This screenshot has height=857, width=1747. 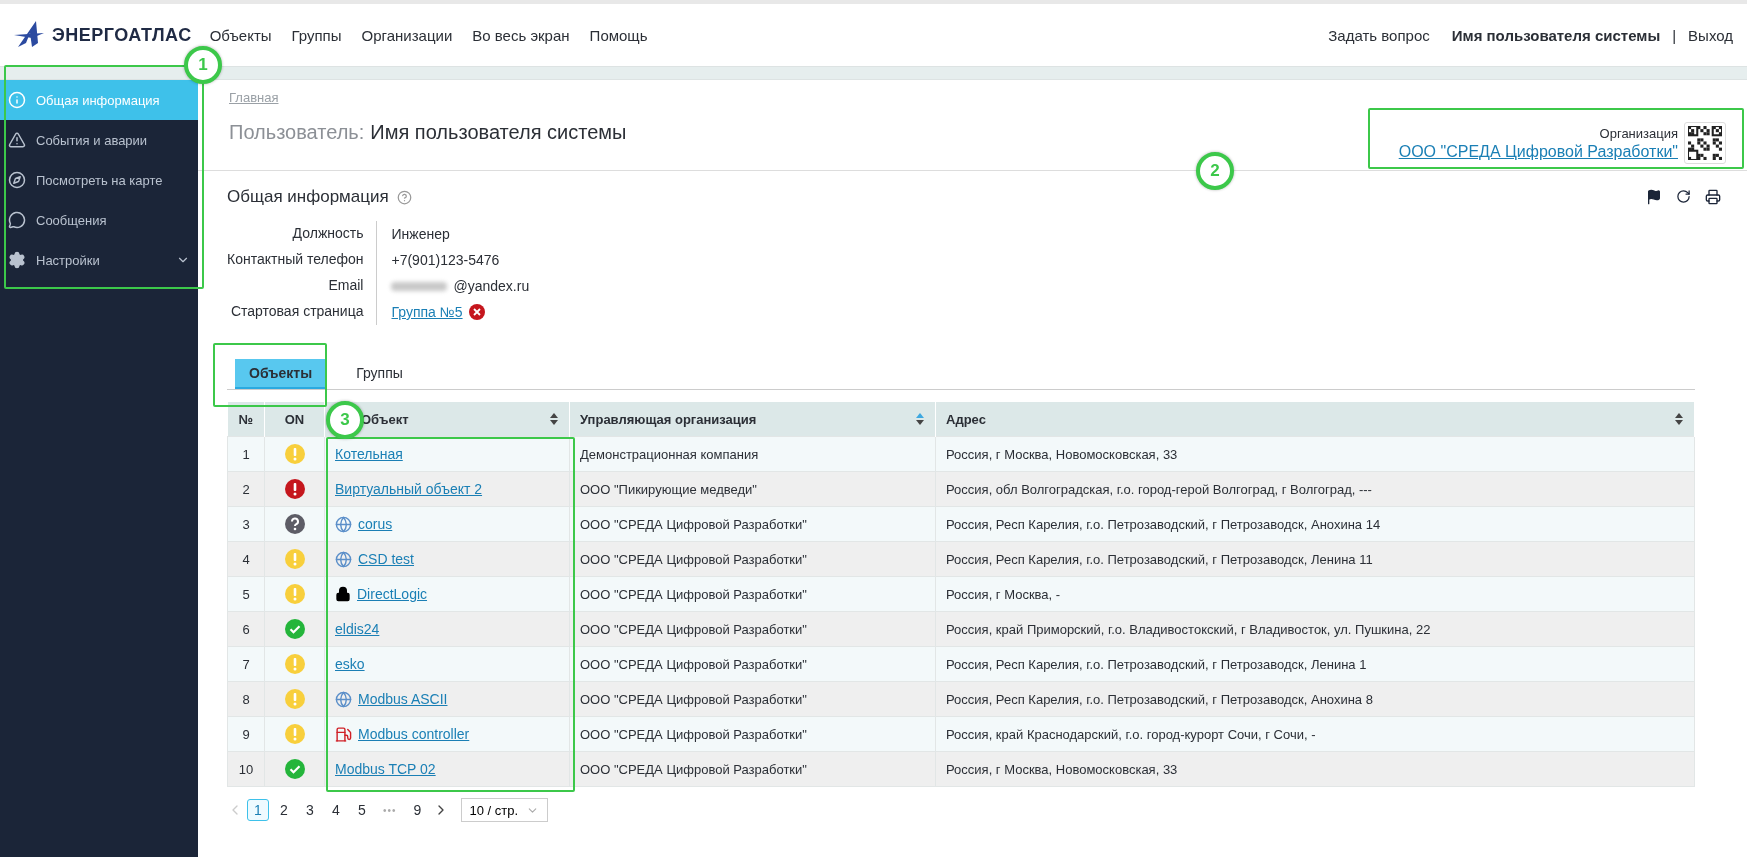 What do you see at coordinates (1315, 594) in the screenshot?
I see `table-cell: Россия, г Москва, -` at bounding box center [1315, 594].